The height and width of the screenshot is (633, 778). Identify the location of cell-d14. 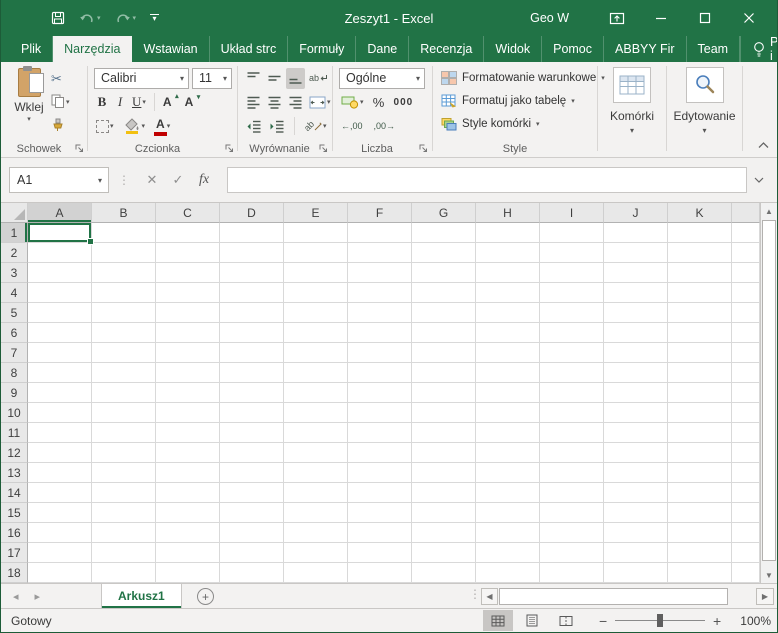
(252, 493).